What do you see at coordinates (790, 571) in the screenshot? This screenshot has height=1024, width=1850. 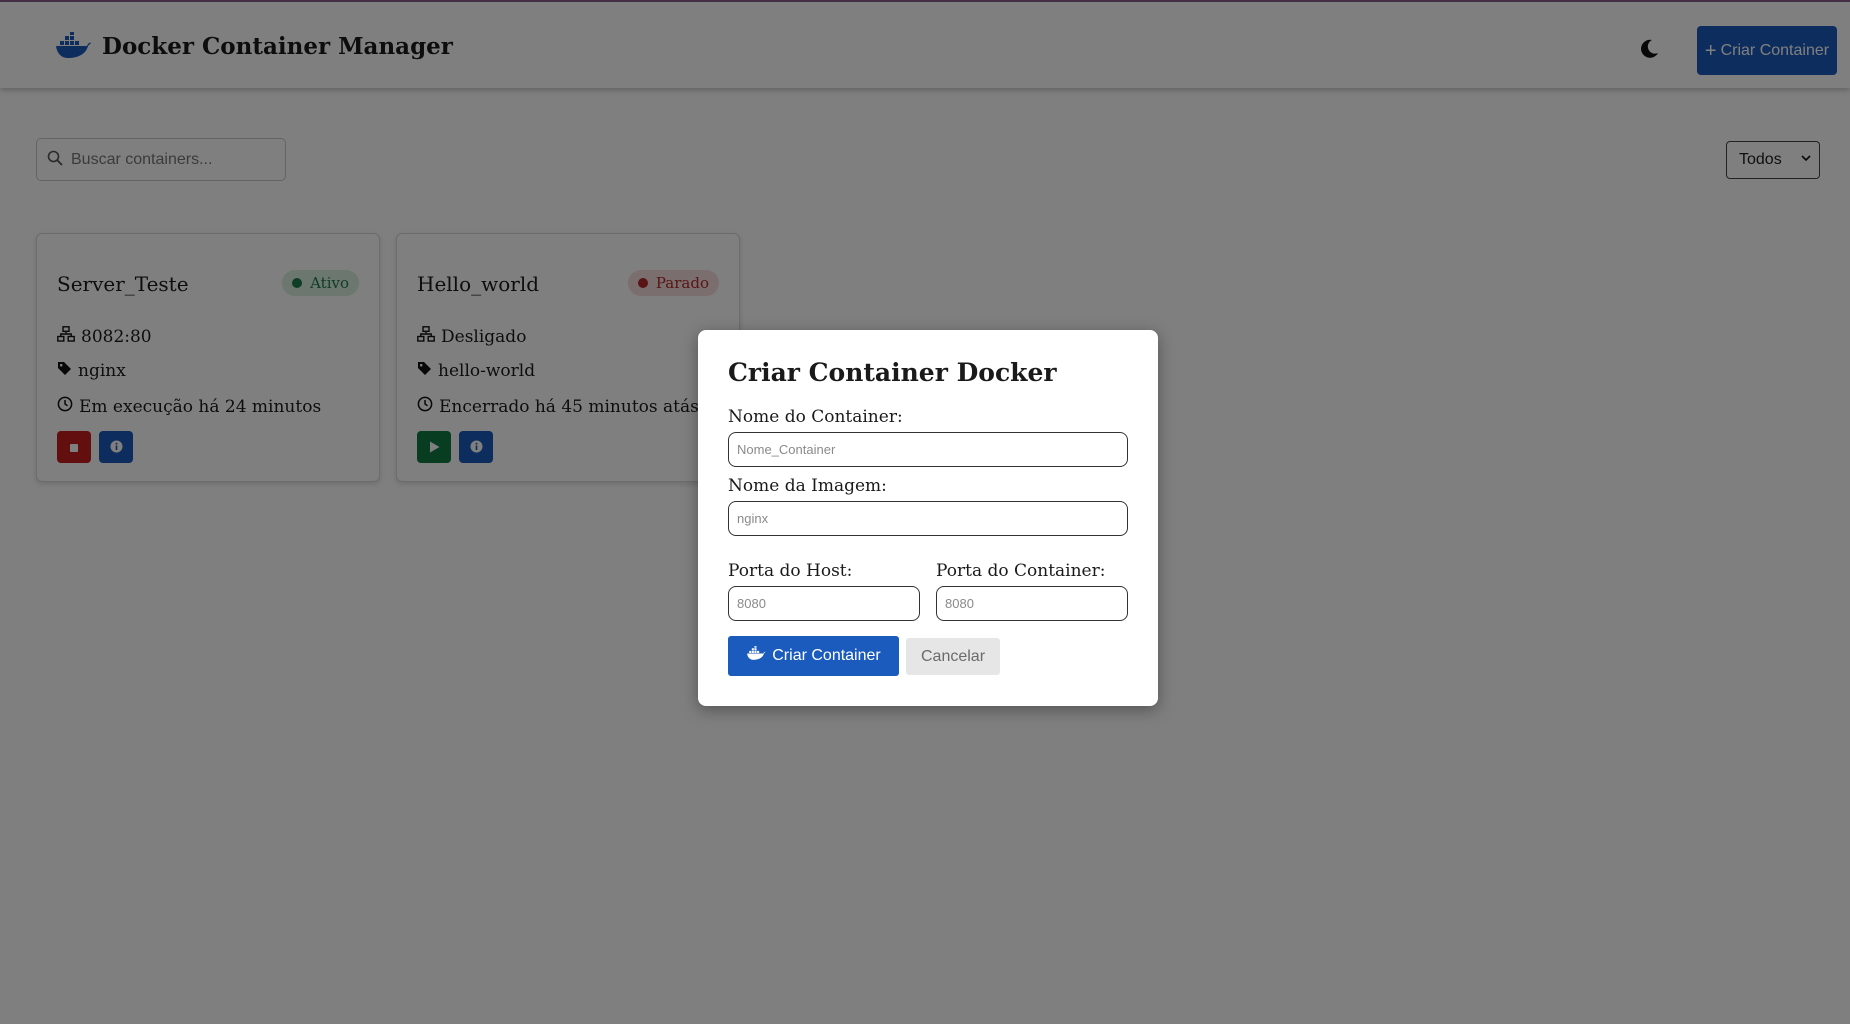 I see `host-port-label: Porta do Host:` at bounding box center [790, 571].